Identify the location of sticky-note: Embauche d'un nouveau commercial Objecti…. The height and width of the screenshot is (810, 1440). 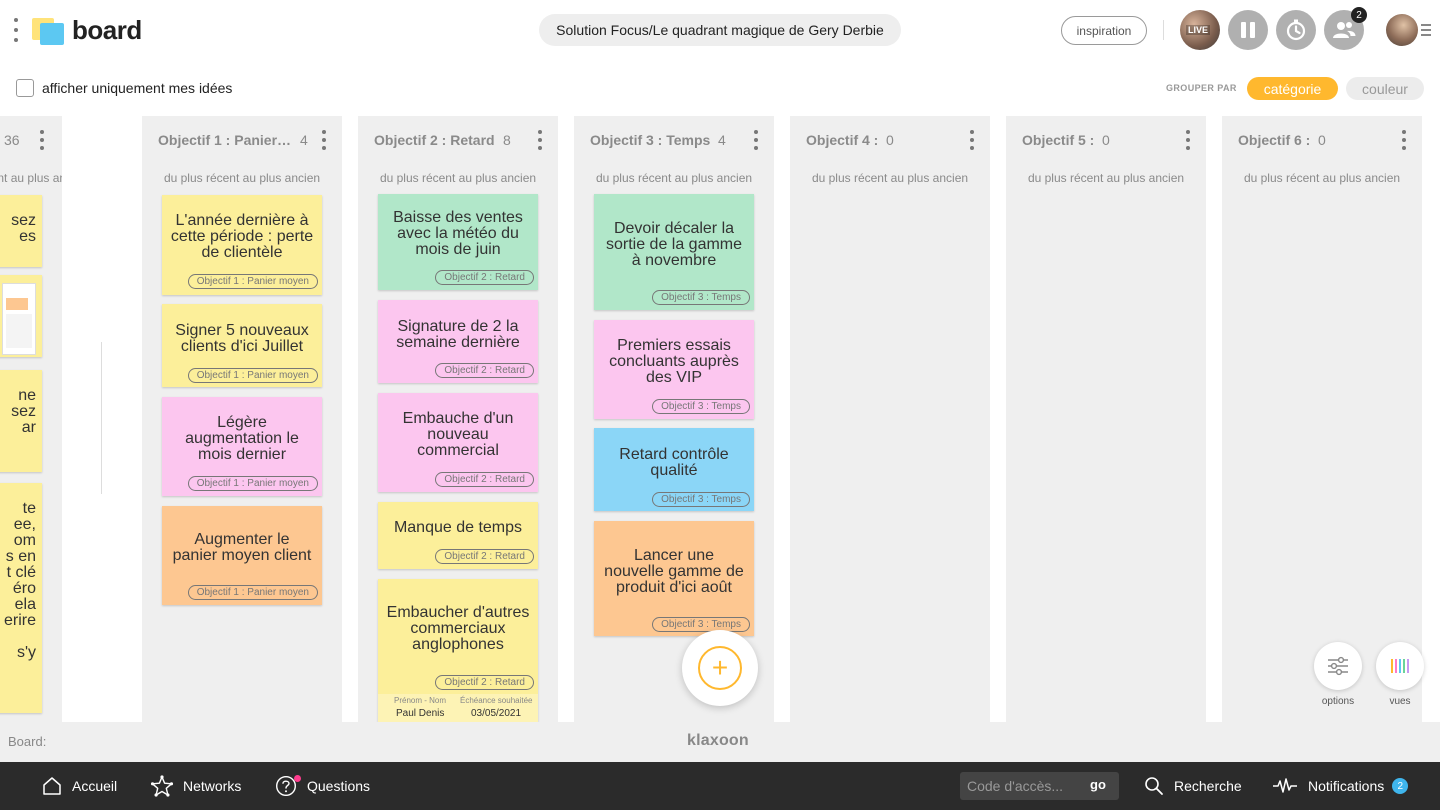
(458, 442).